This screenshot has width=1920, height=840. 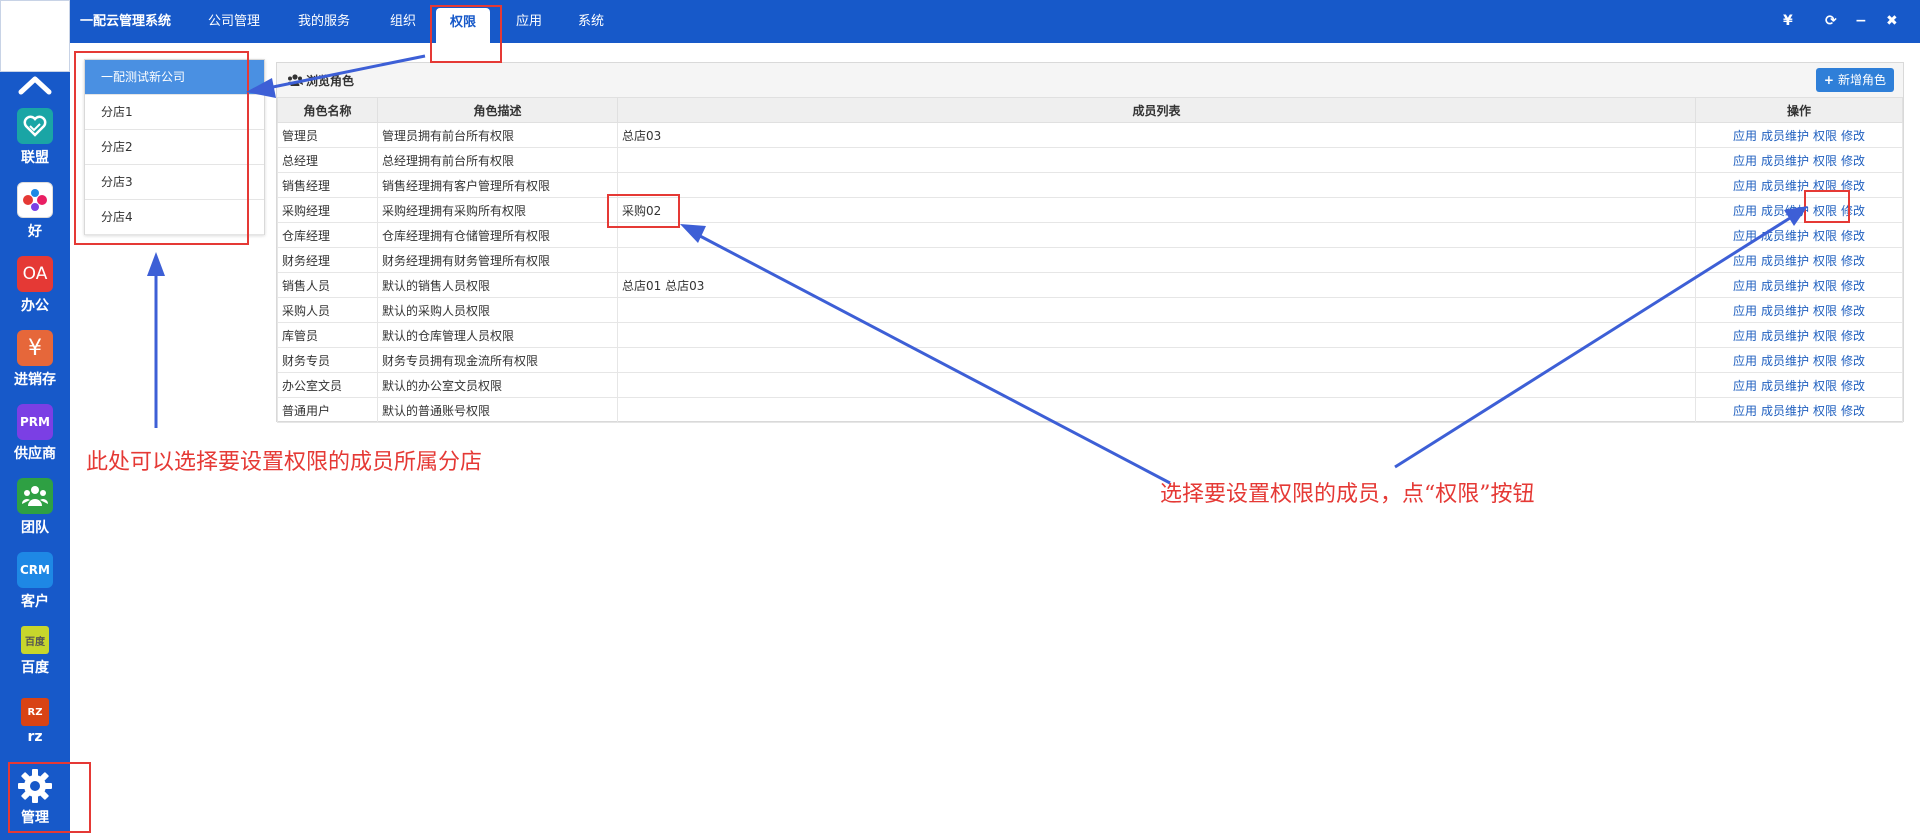 I want to click on company-logo, so click(x=35, y=36).